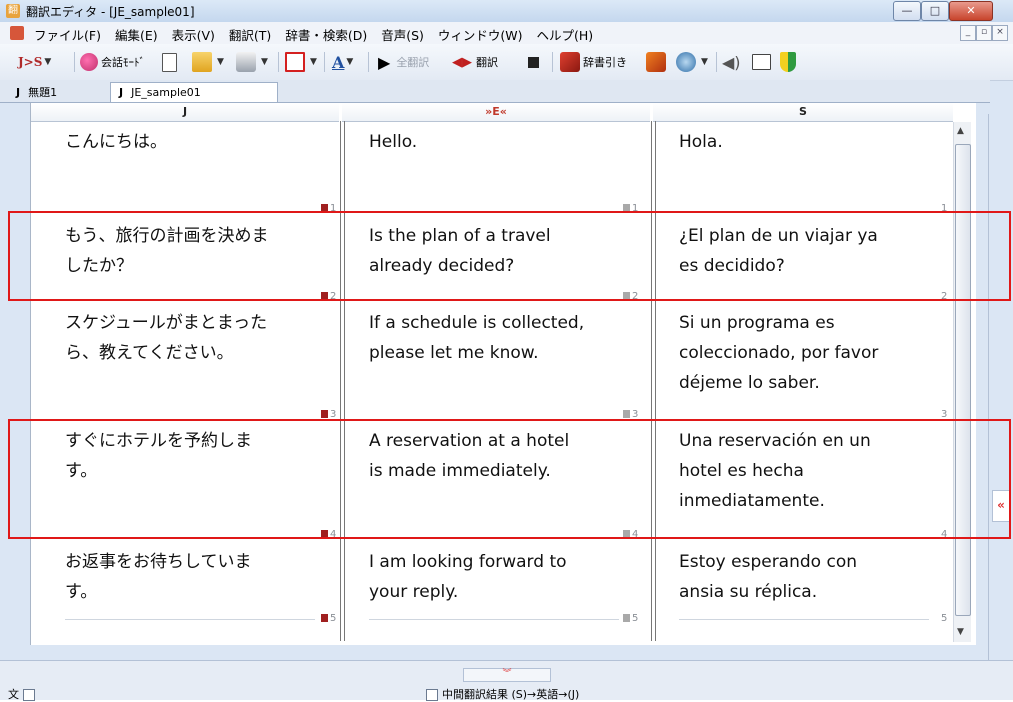  I want to click on play-icon: ▶, so click(384, 62).